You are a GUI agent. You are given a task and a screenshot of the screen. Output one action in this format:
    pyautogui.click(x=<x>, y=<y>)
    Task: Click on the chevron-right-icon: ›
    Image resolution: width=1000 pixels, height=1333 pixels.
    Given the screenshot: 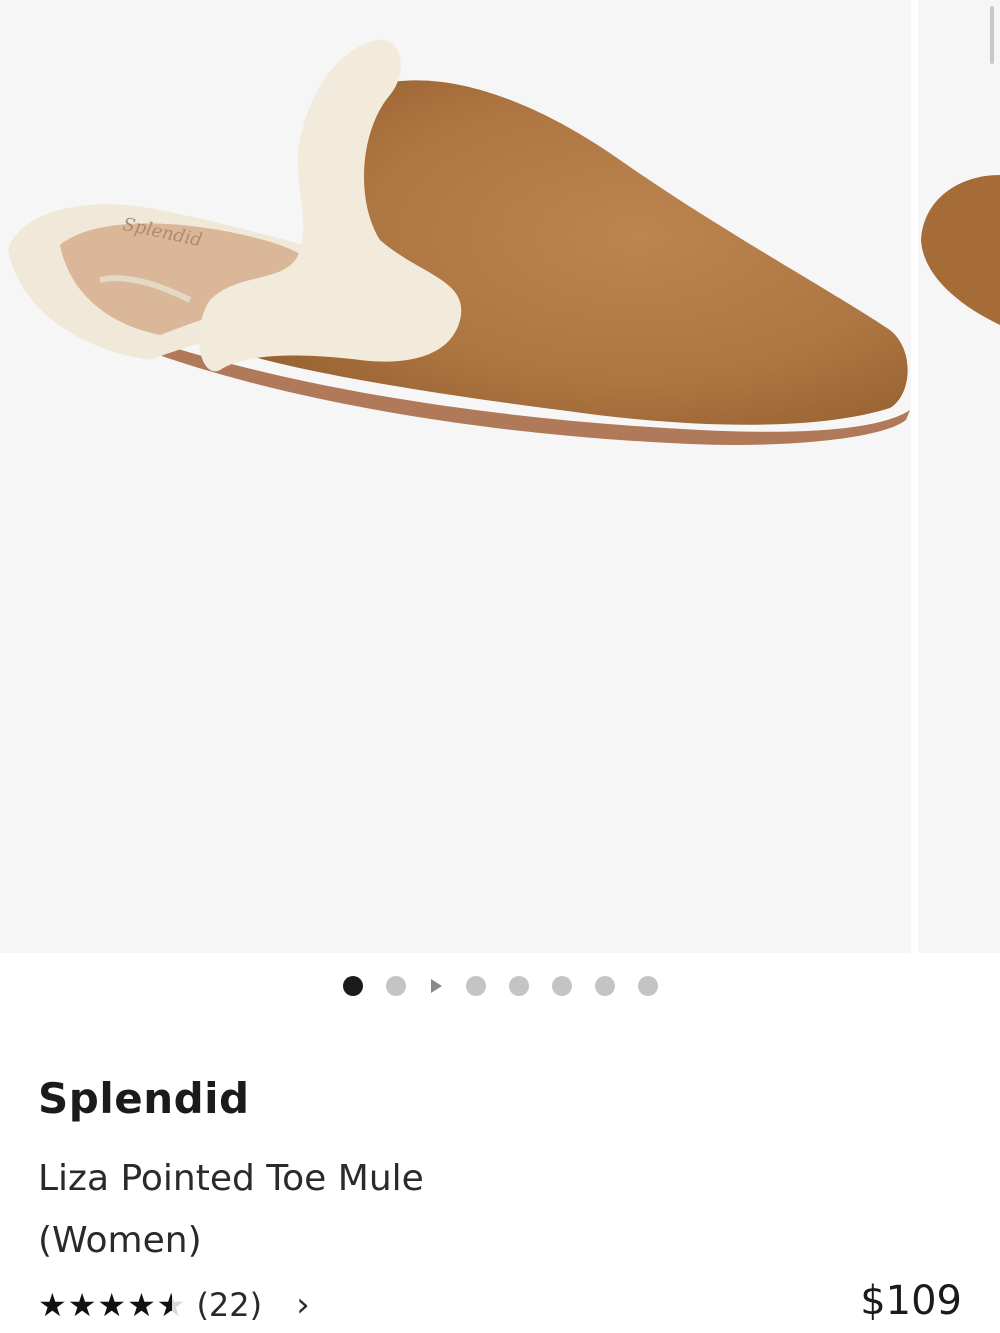 What is the action you would take?
    pyautogui.click(x=303, y=1305)
    